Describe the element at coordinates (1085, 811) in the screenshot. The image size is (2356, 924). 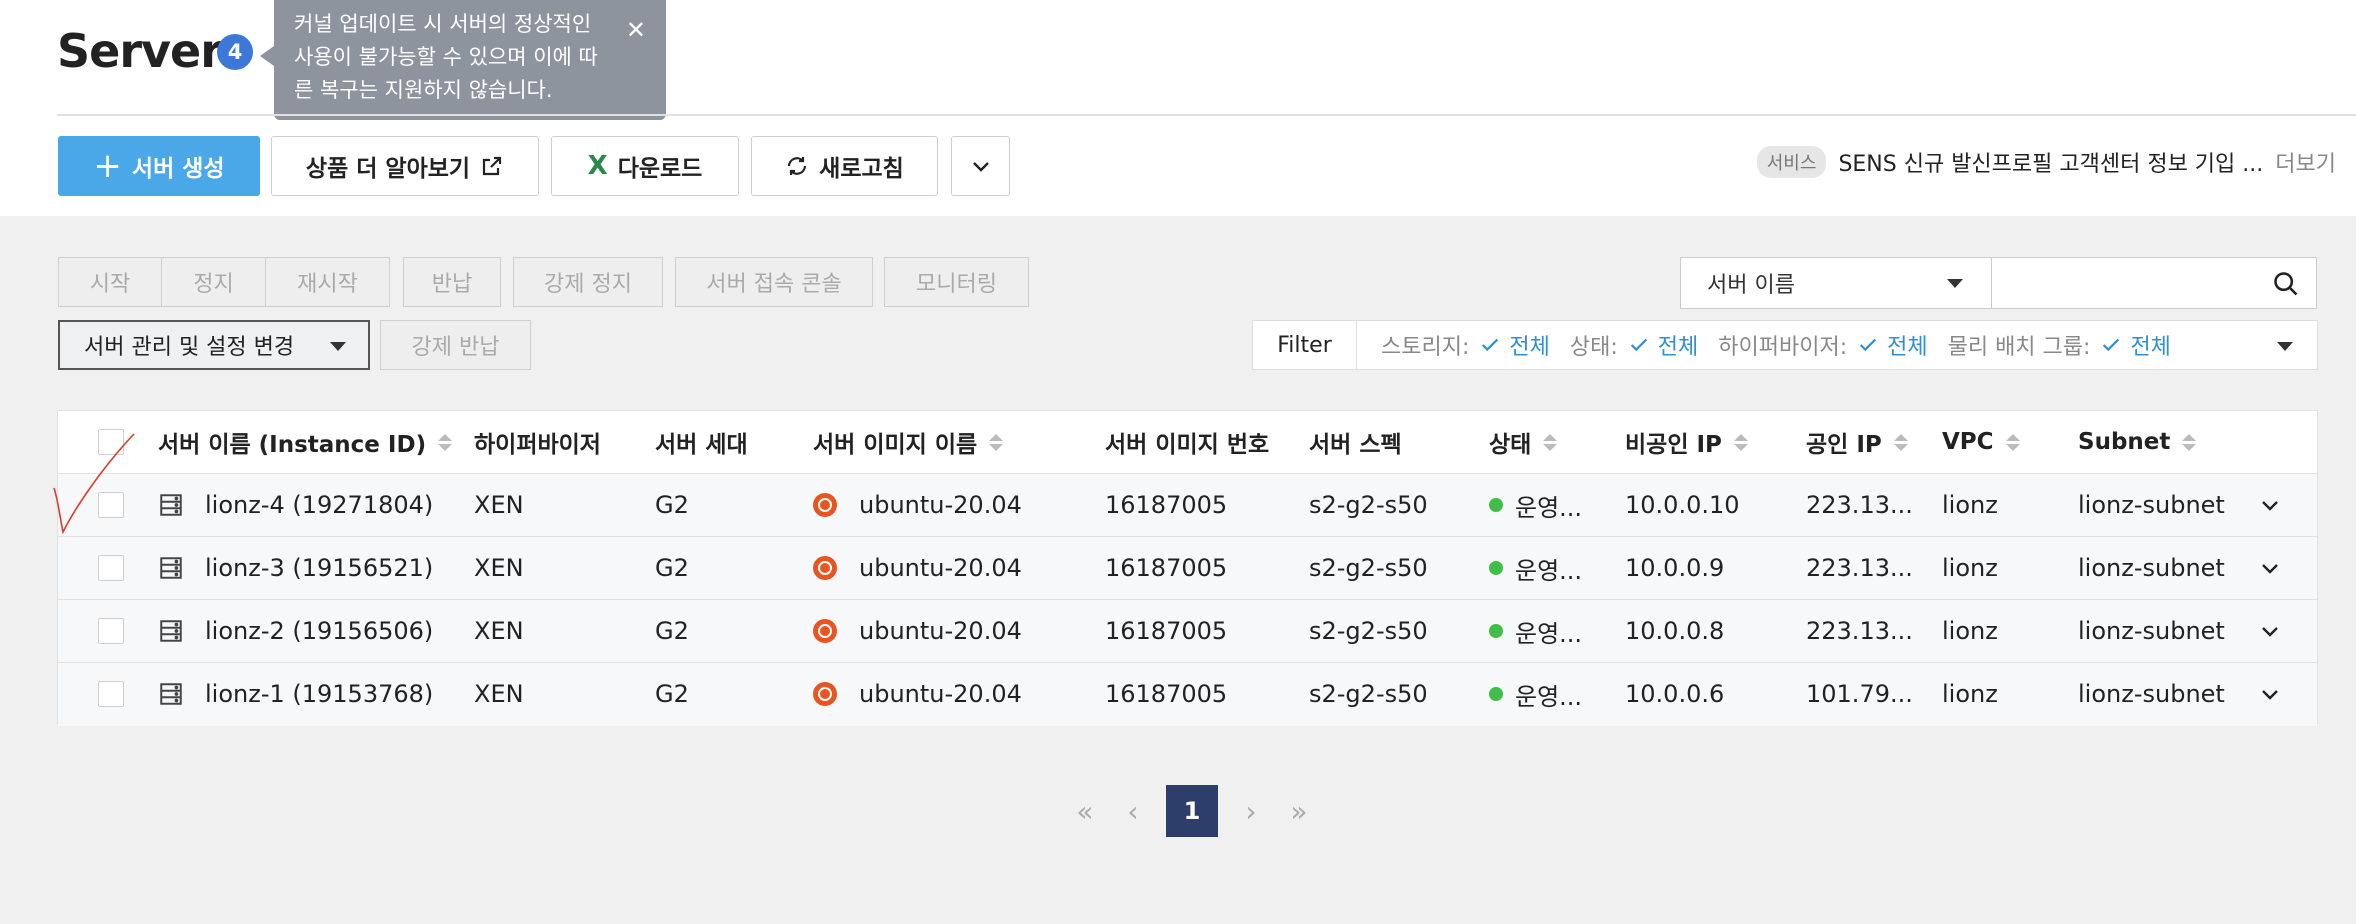
I see `first-page-icon: «` at that location.